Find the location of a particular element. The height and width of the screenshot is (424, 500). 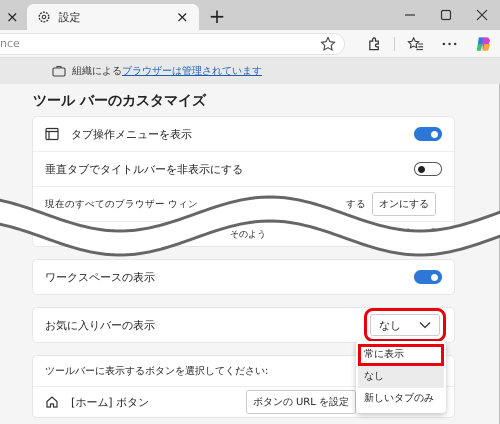

set-url-button: ボタンの URL を設定 is located at coordinates (301, 402).